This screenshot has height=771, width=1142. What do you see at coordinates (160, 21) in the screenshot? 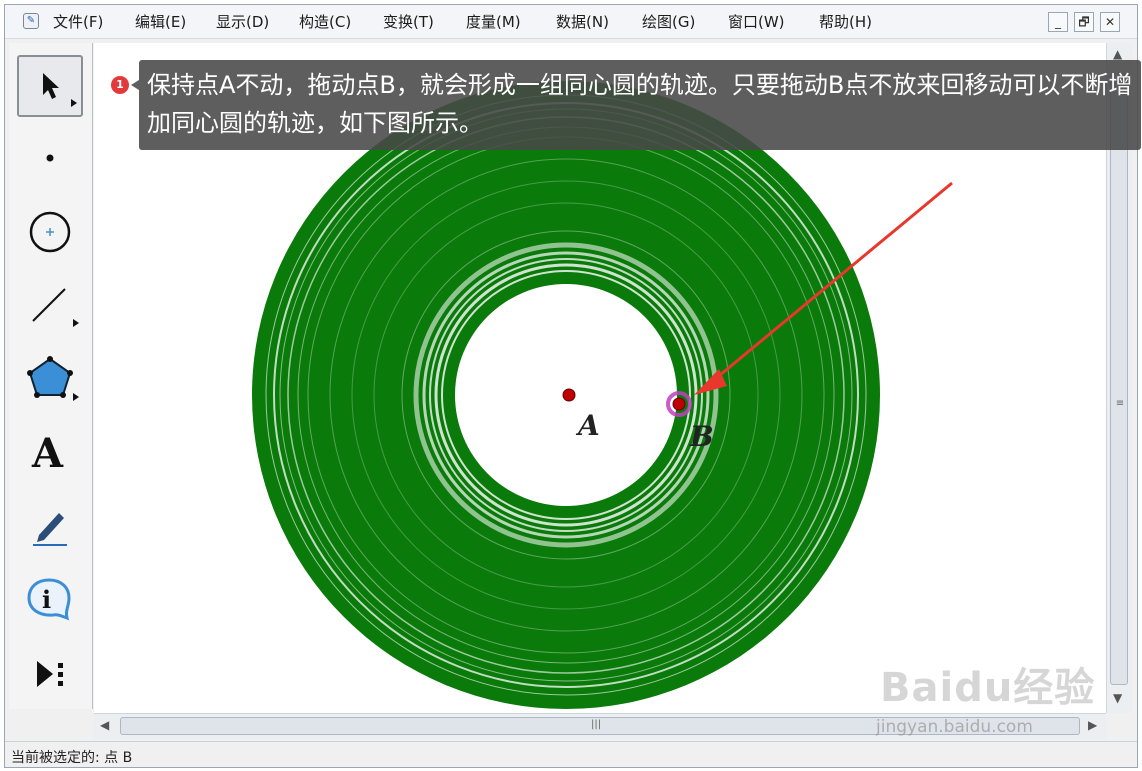
I see `menu-edit: 编辑(E)` at bounding box center [160, 21].